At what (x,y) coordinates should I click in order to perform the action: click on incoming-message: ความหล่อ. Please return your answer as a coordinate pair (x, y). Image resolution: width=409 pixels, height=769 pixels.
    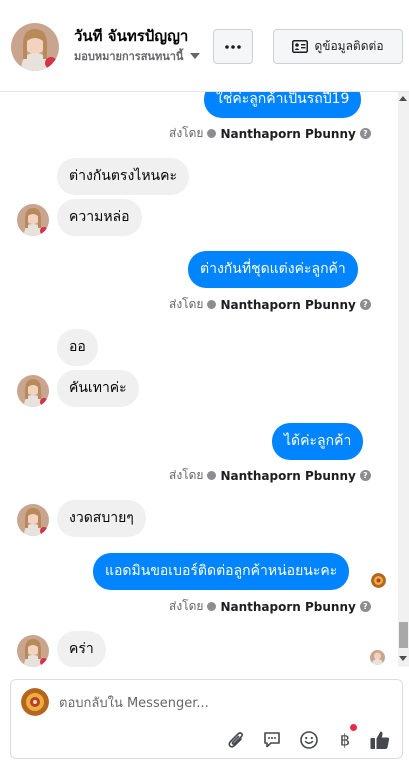
    Looking at the image, I should click on (99, 217).